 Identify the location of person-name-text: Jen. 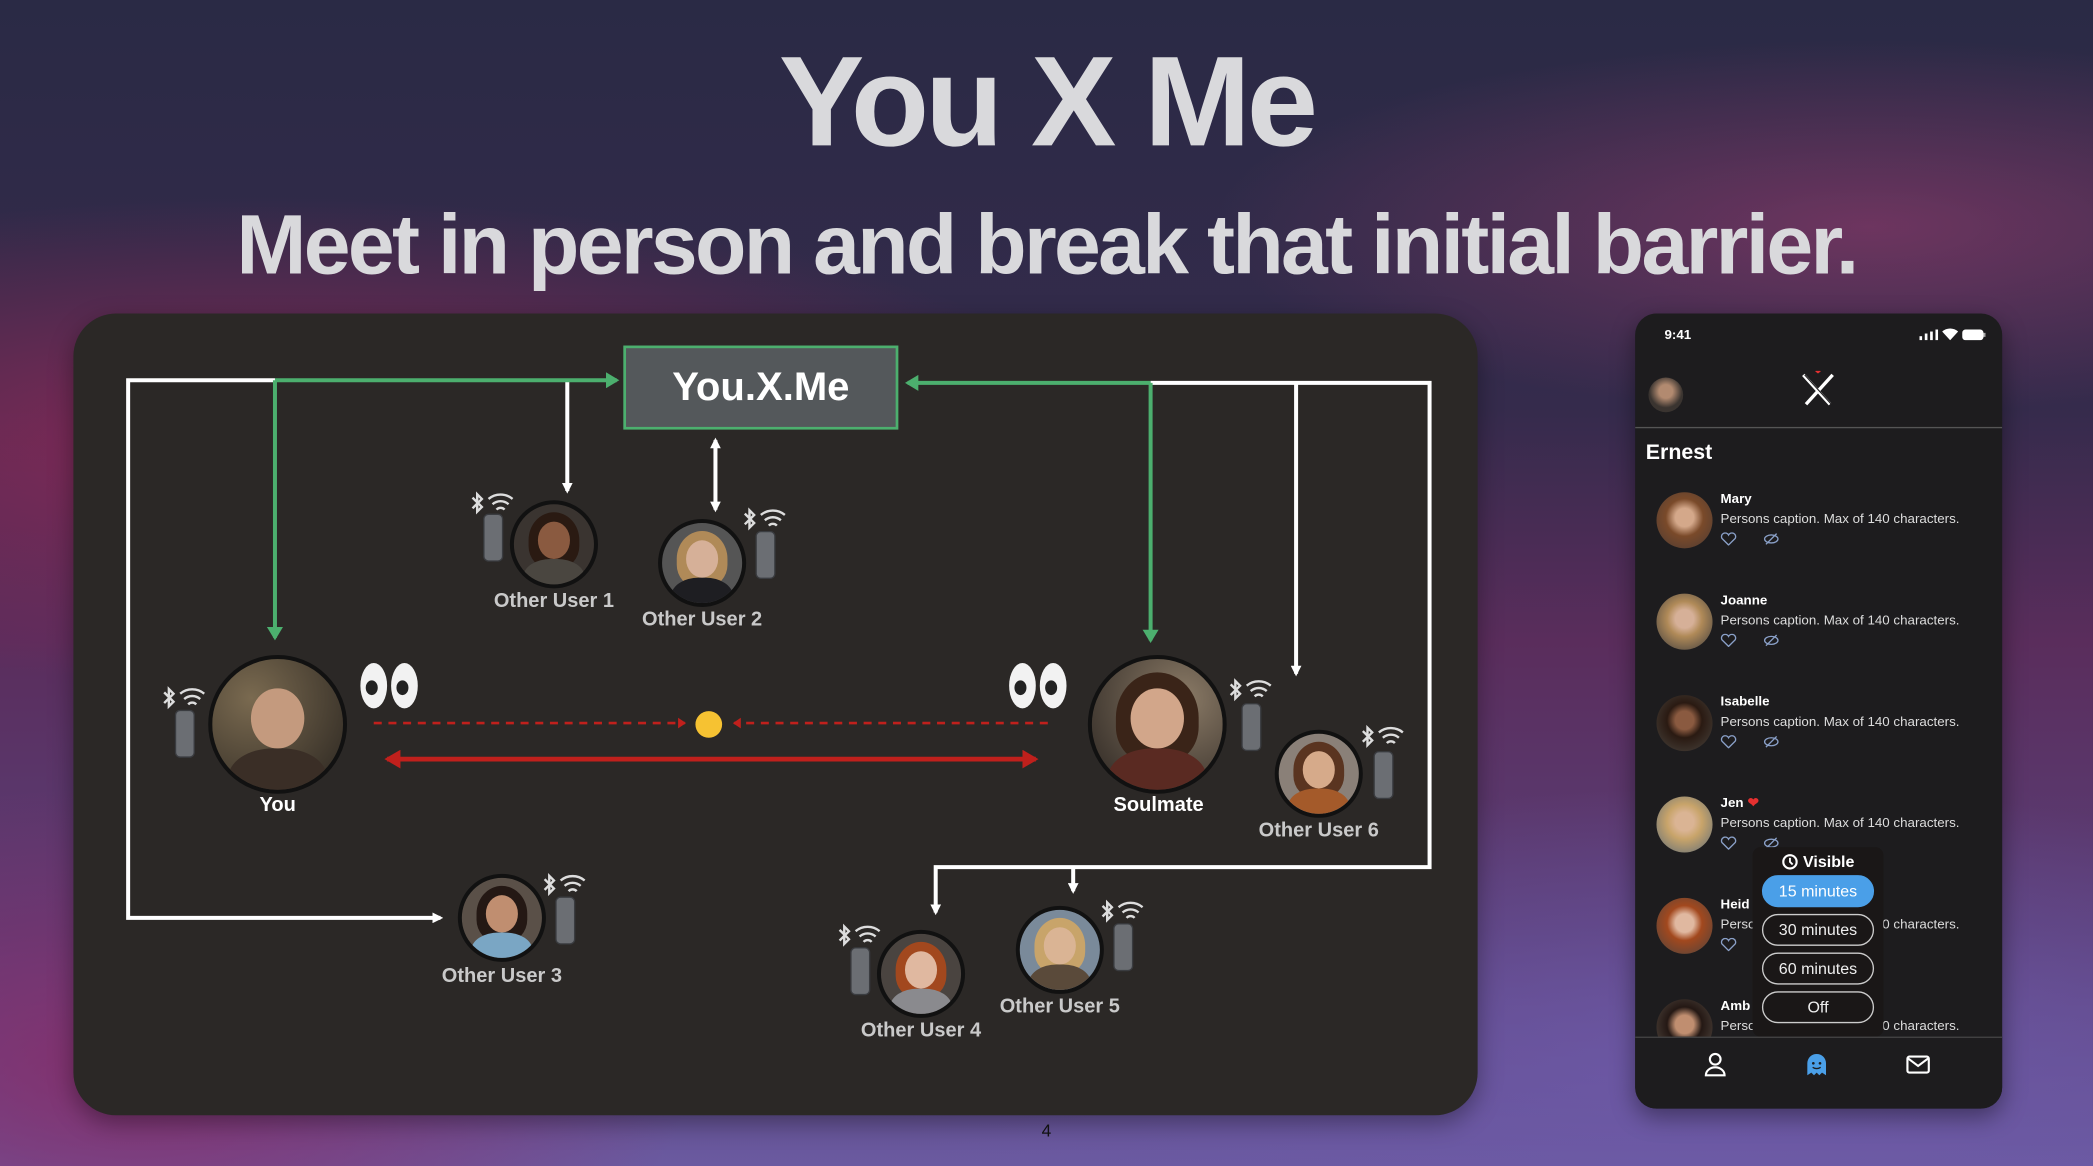
(1732, 804).